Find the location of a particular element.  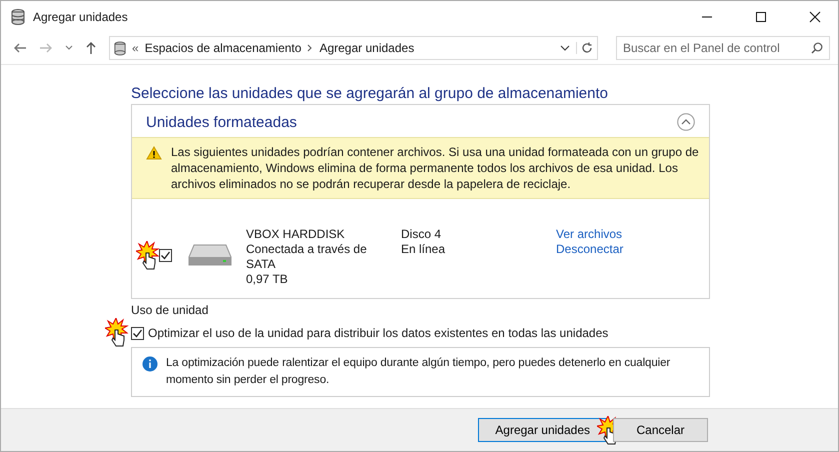

dialog-button: Agregar unidades is located at coordinates (542, 430).